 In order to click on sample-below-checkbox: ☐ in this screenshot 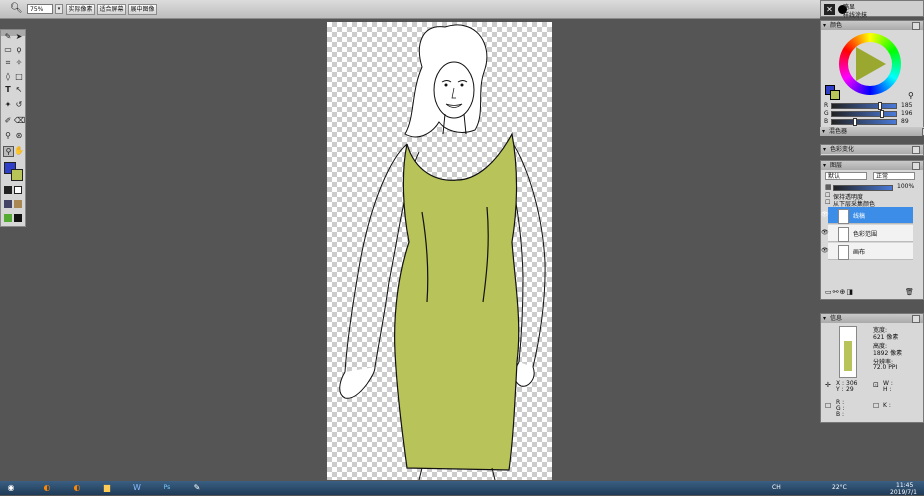, I will do `click(827, 202)`.